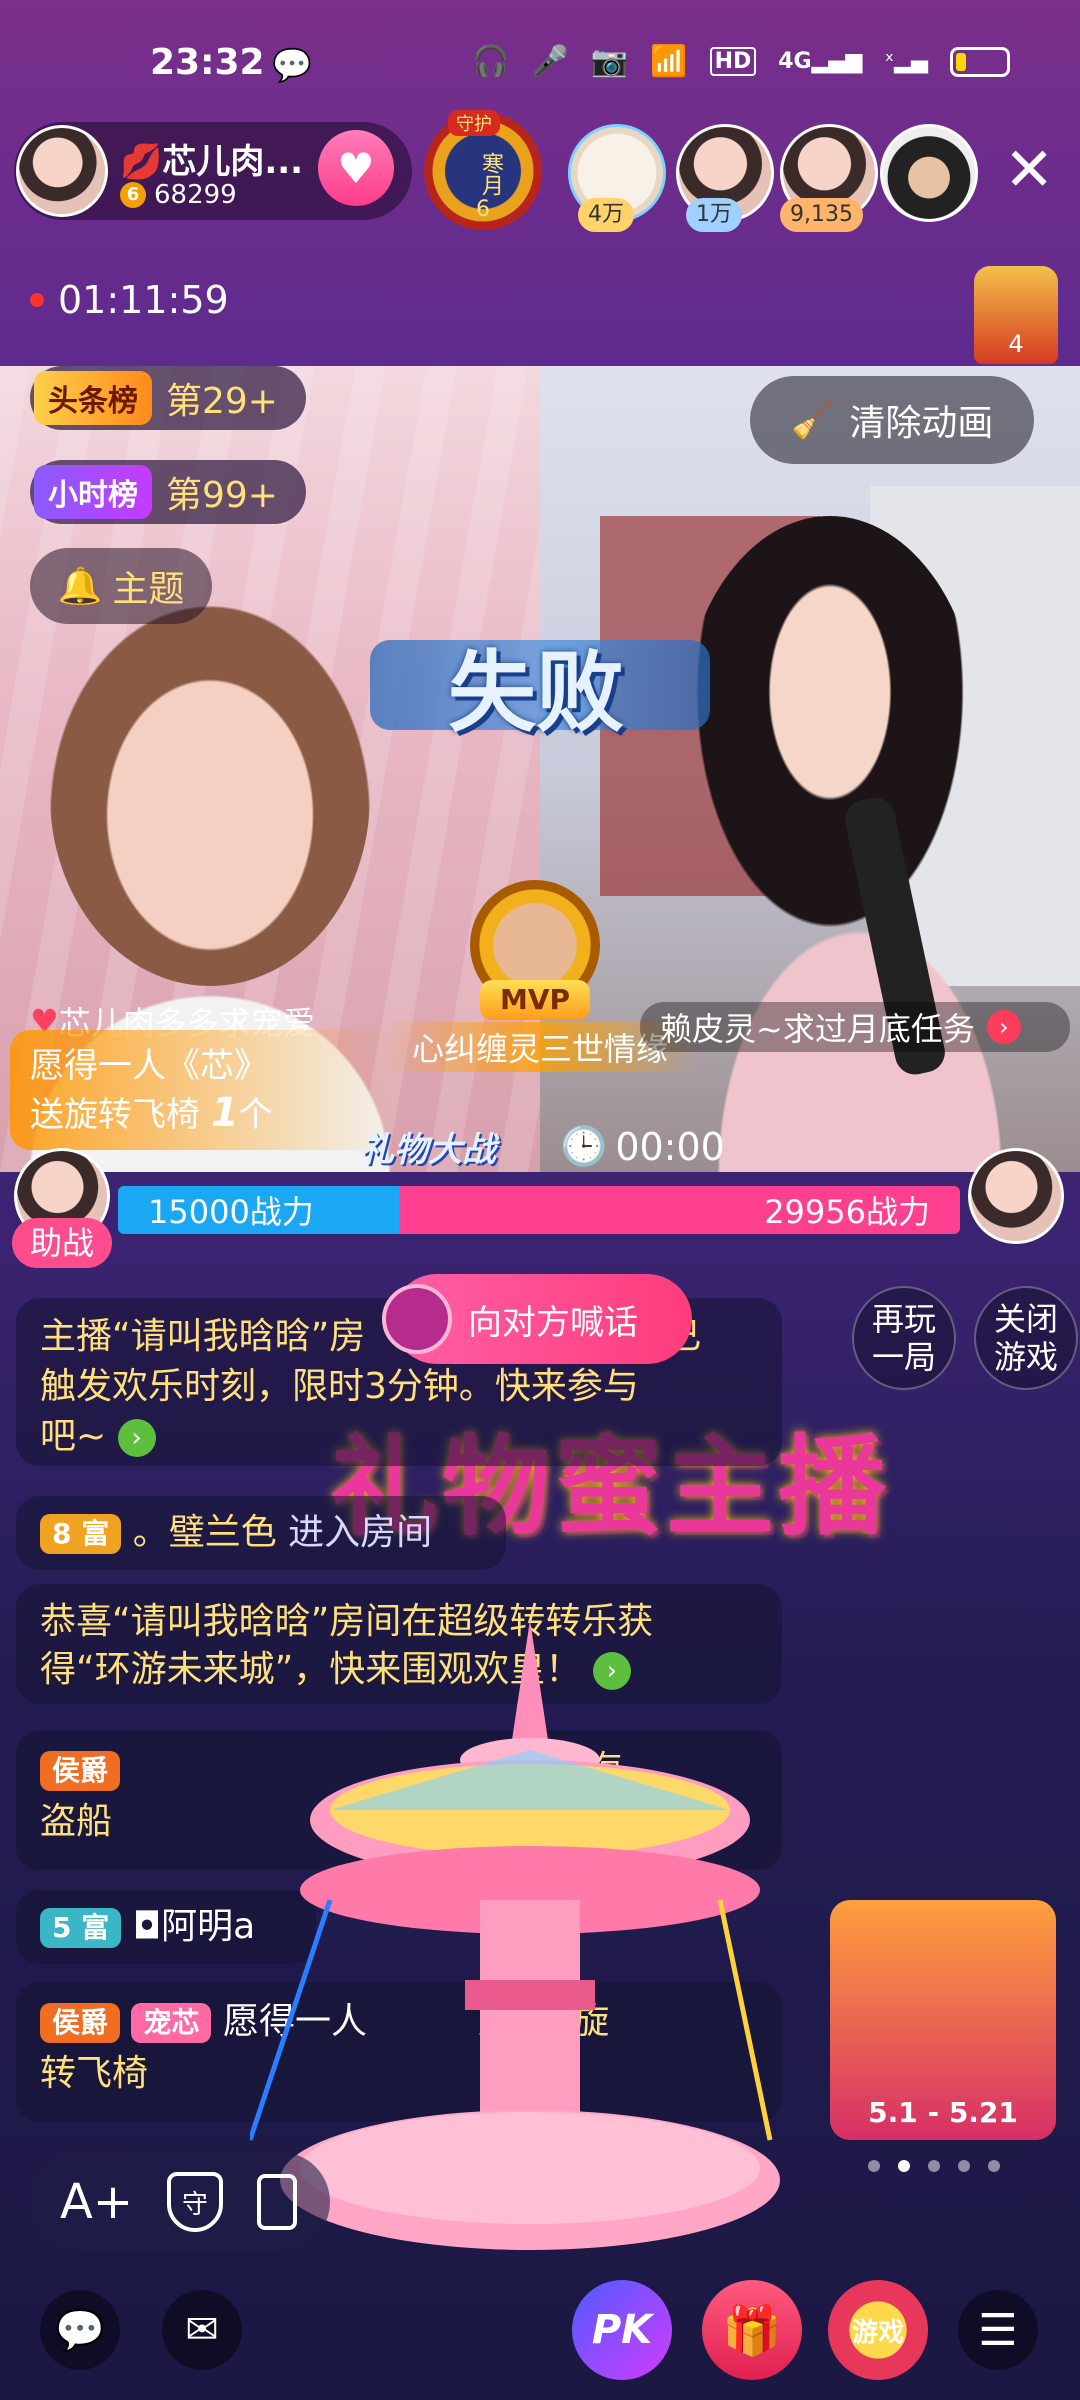 This screenshot has height=2400, width=1080. I want to click on guard-shield-icon: 守, so click(195, 2202).